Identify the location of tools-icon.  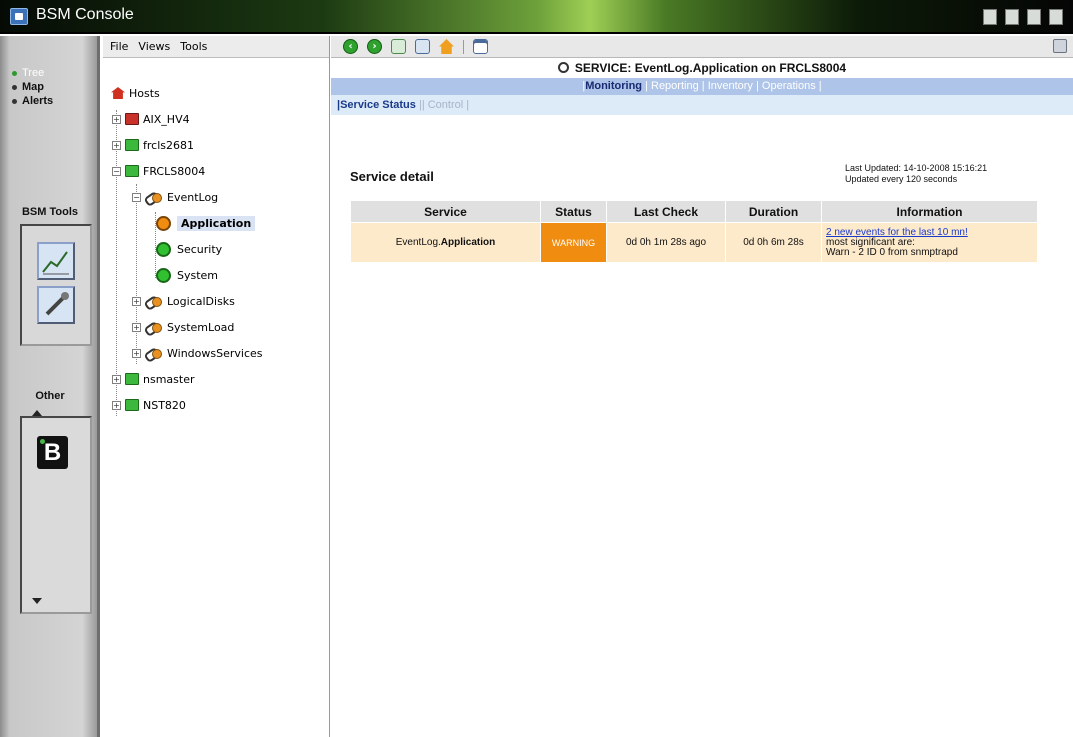
(56, 305).